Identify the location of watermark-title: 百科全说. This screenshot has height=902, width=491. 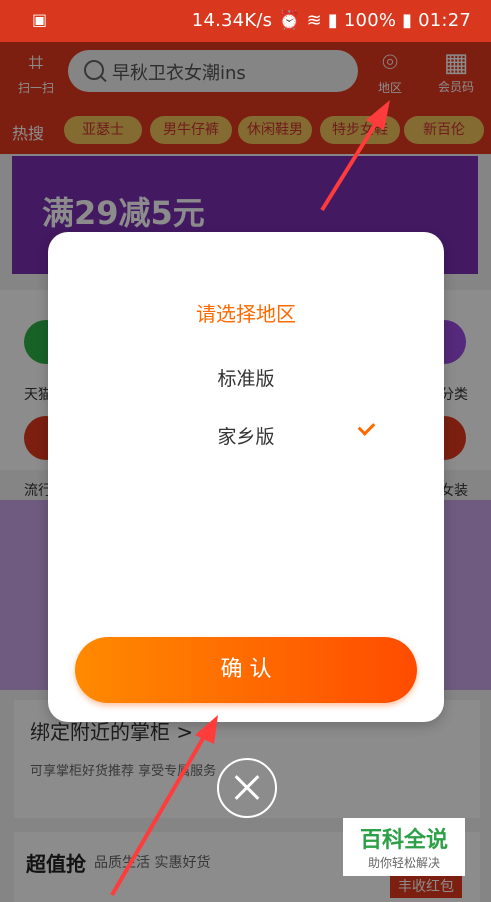
(403, 840).